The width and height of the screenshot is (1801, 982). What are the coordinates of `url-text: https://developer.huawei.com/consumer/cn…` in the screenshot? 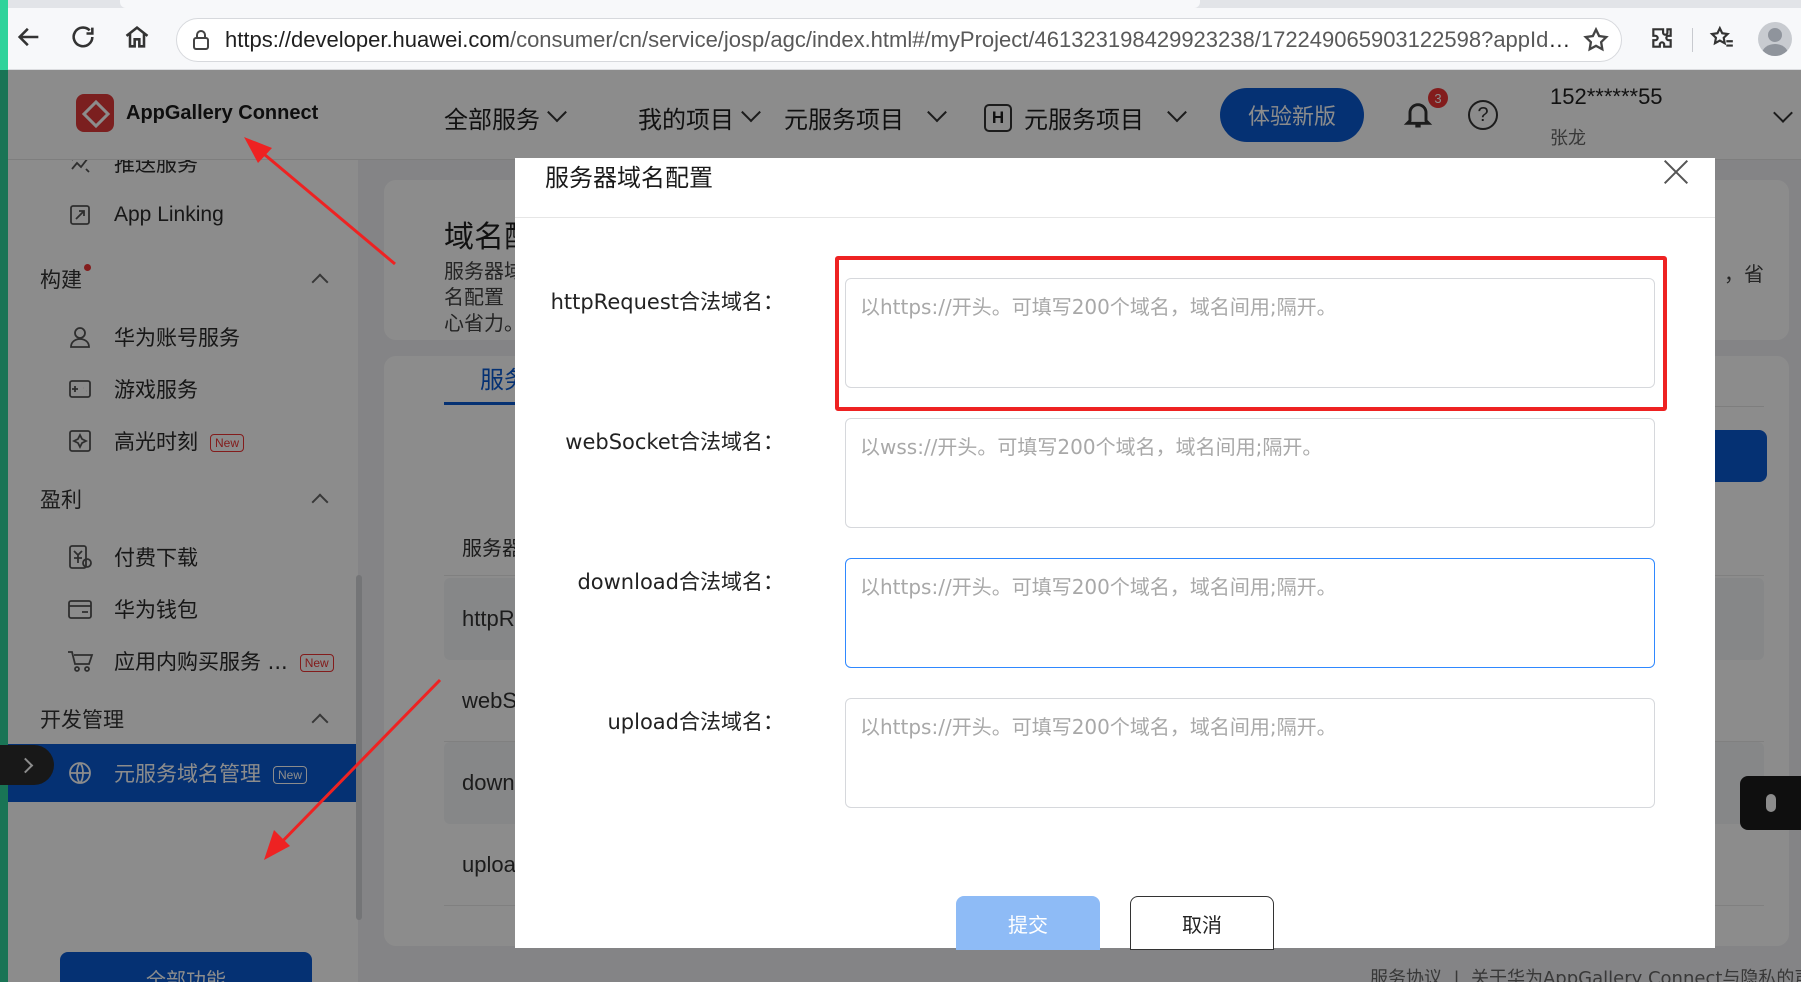 It's located at (898, 40).